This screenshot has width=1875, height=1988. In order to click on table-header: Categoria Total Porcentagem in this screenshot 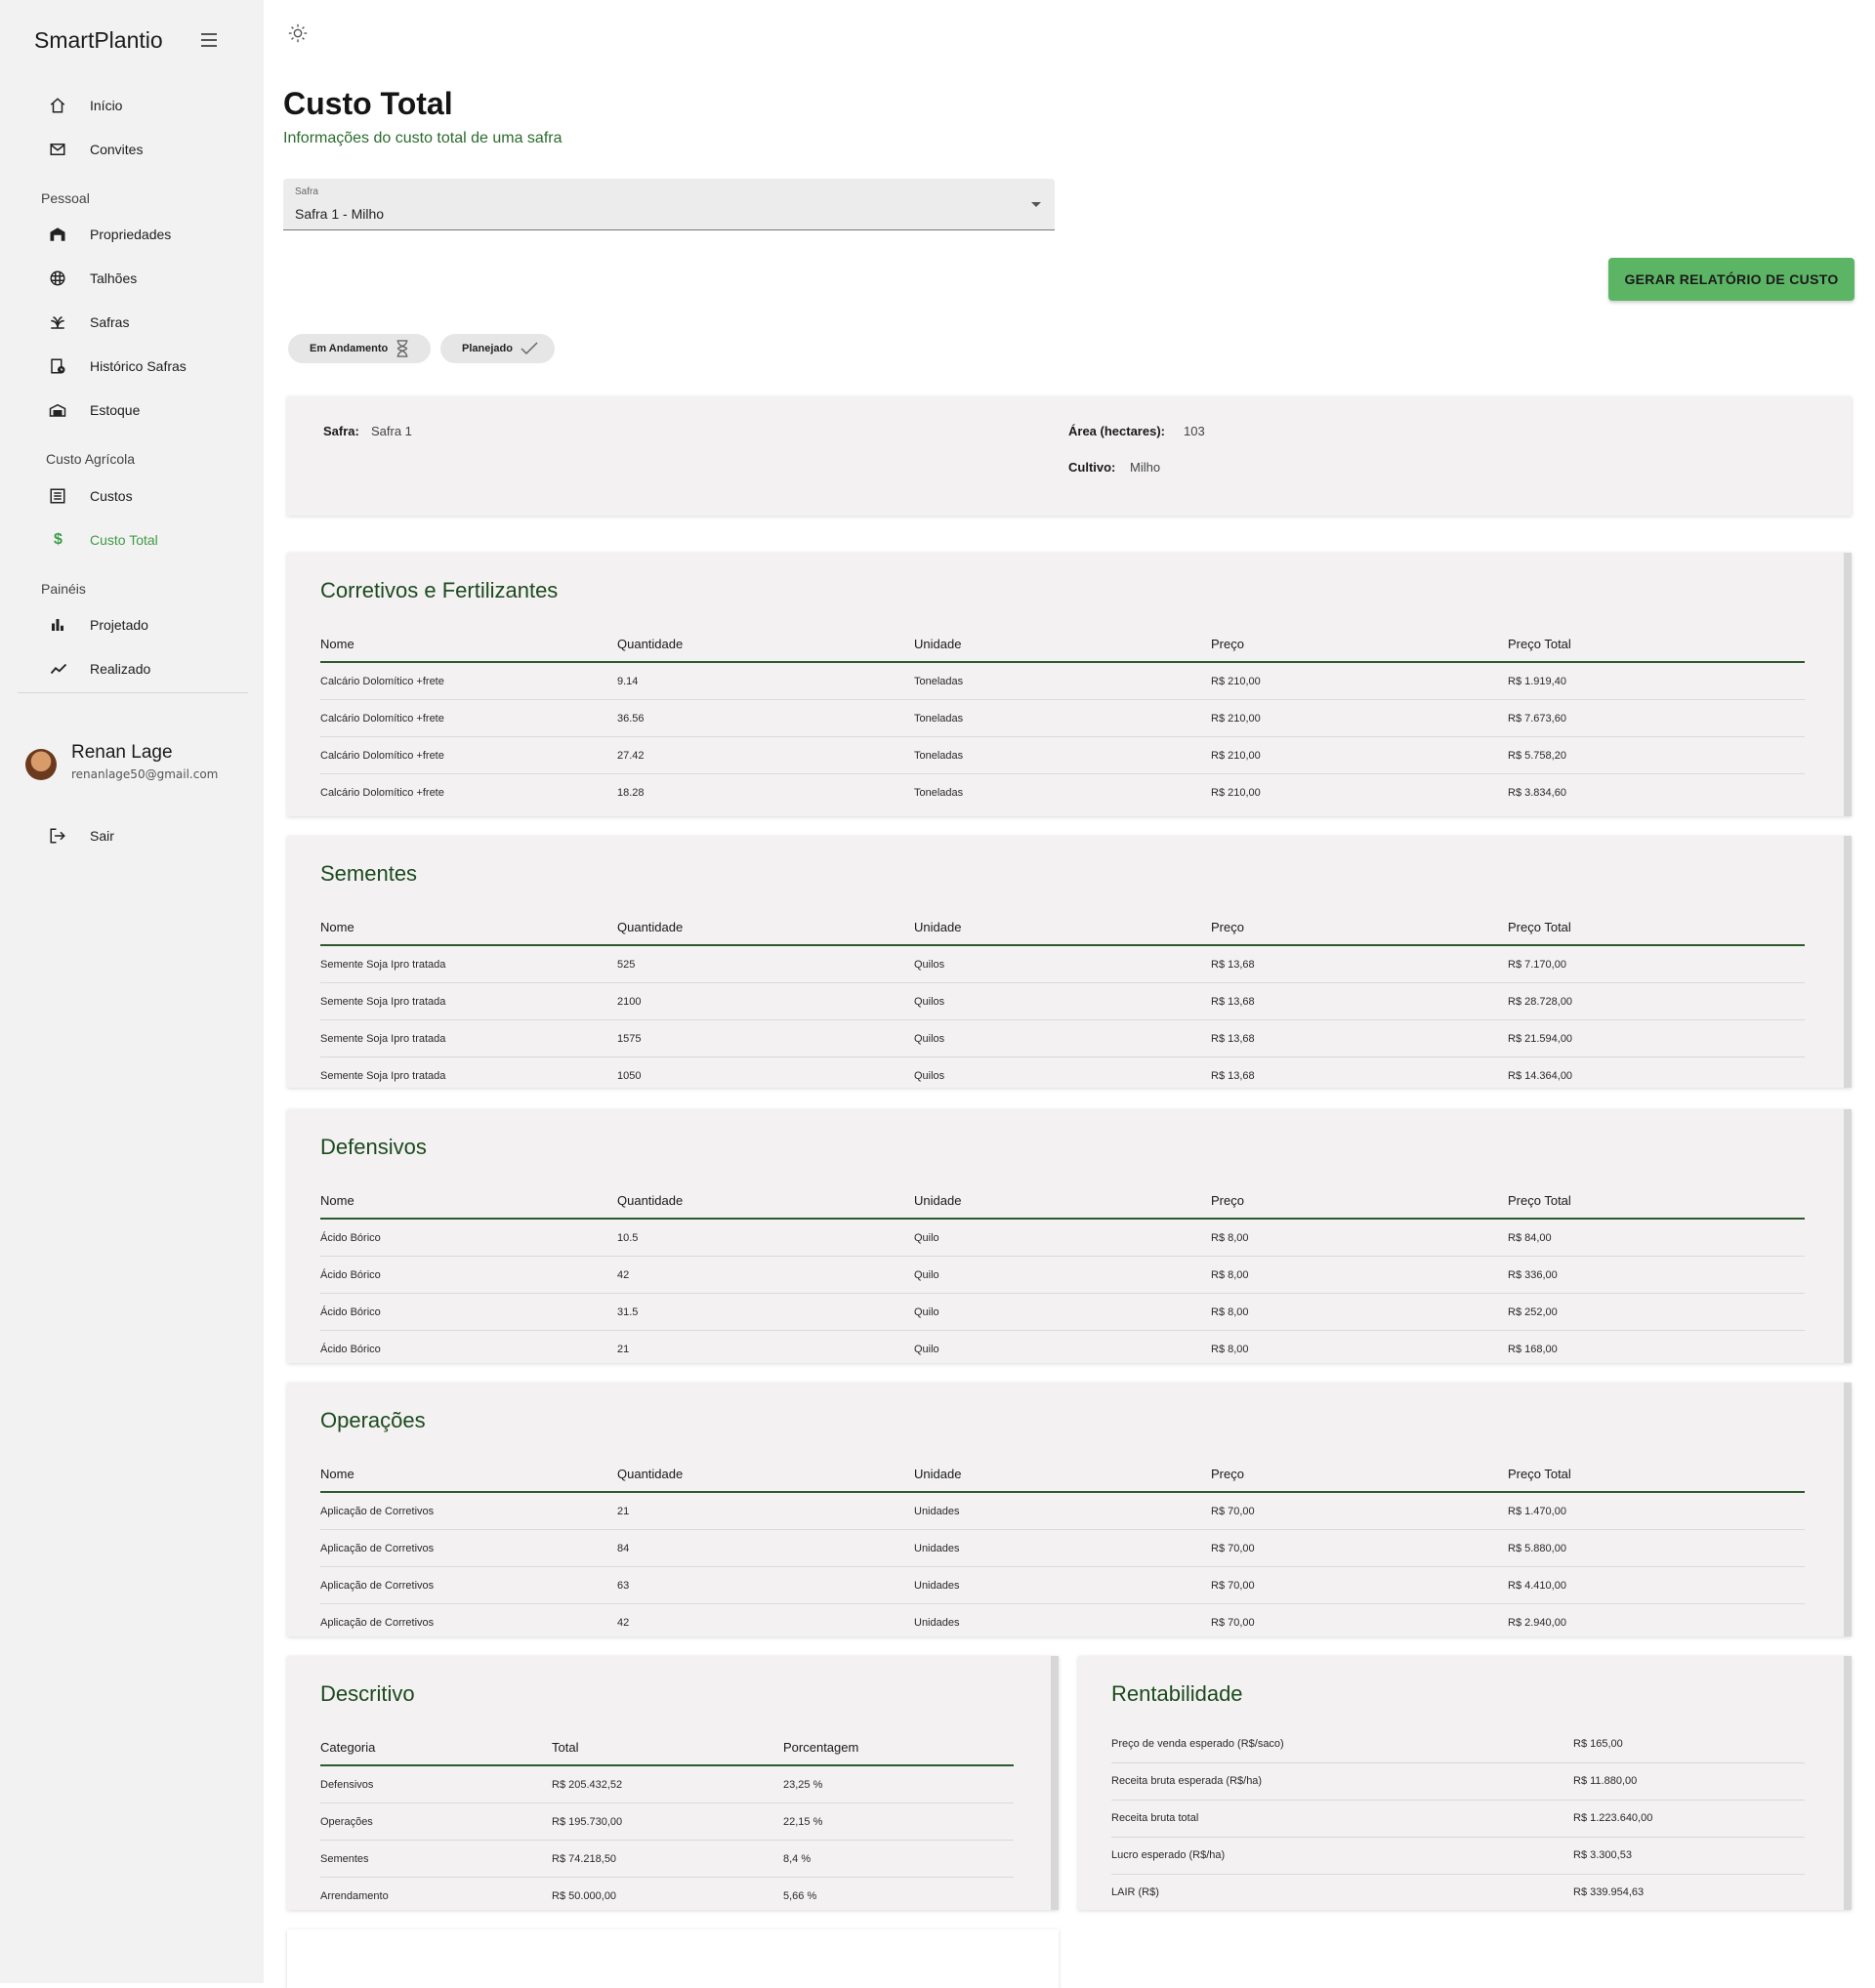, I will do `click(667, 1747)`.